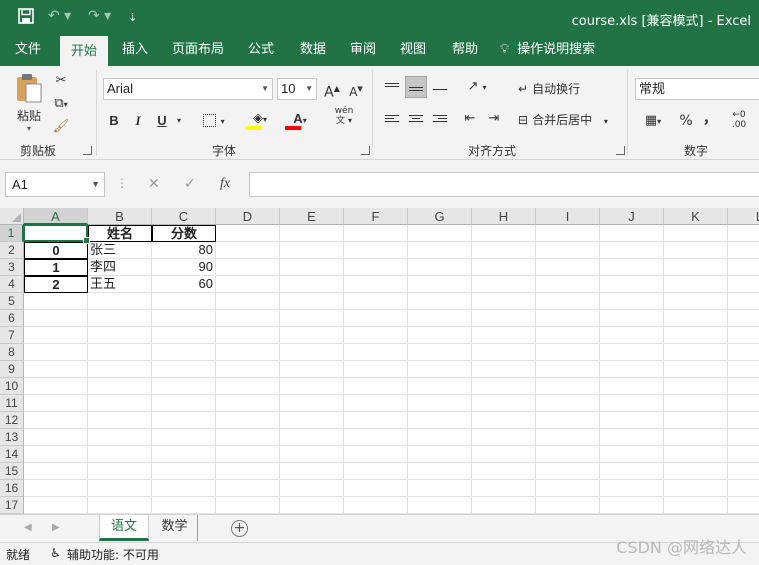 This screenshot has height=565, width=759. I want to click on cell-a7, so click(56, 335).